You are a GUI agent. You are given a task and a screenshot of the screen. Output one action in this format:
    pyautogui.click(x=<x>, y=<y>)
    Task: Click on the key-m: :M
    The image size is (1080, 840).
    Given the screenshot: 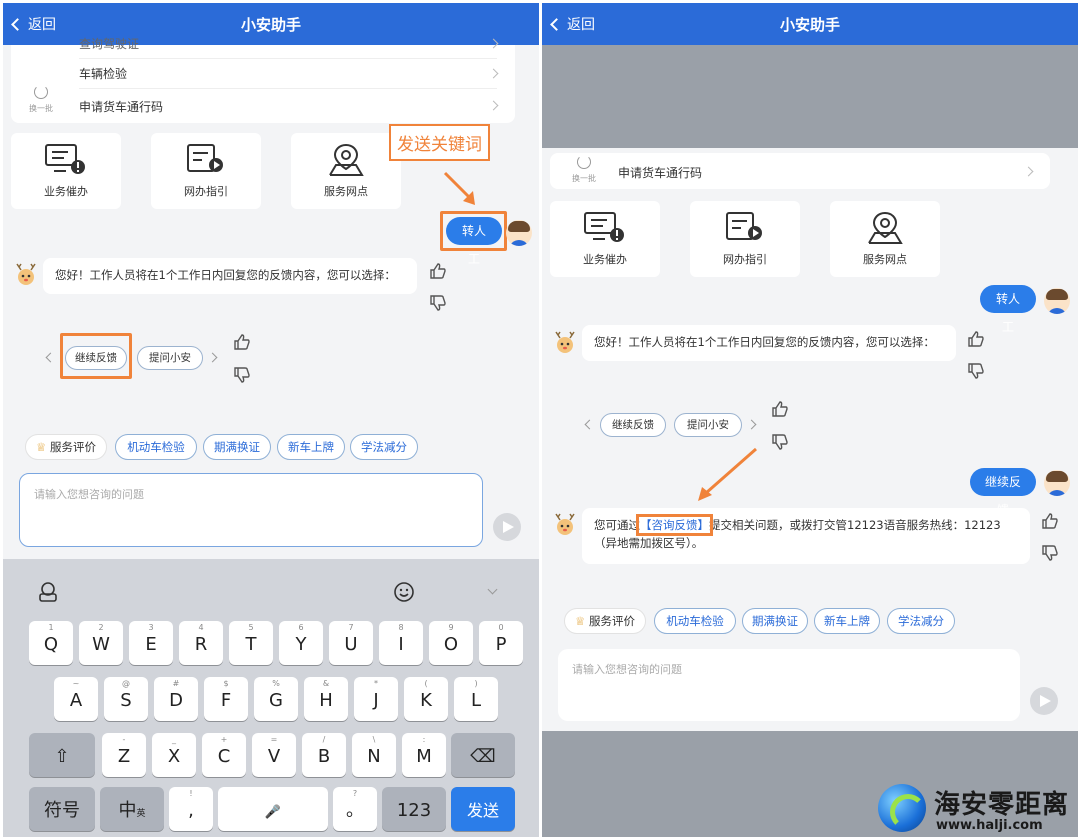 What is the action you would take?
    pyautogui.click(x=424, y=755)
    